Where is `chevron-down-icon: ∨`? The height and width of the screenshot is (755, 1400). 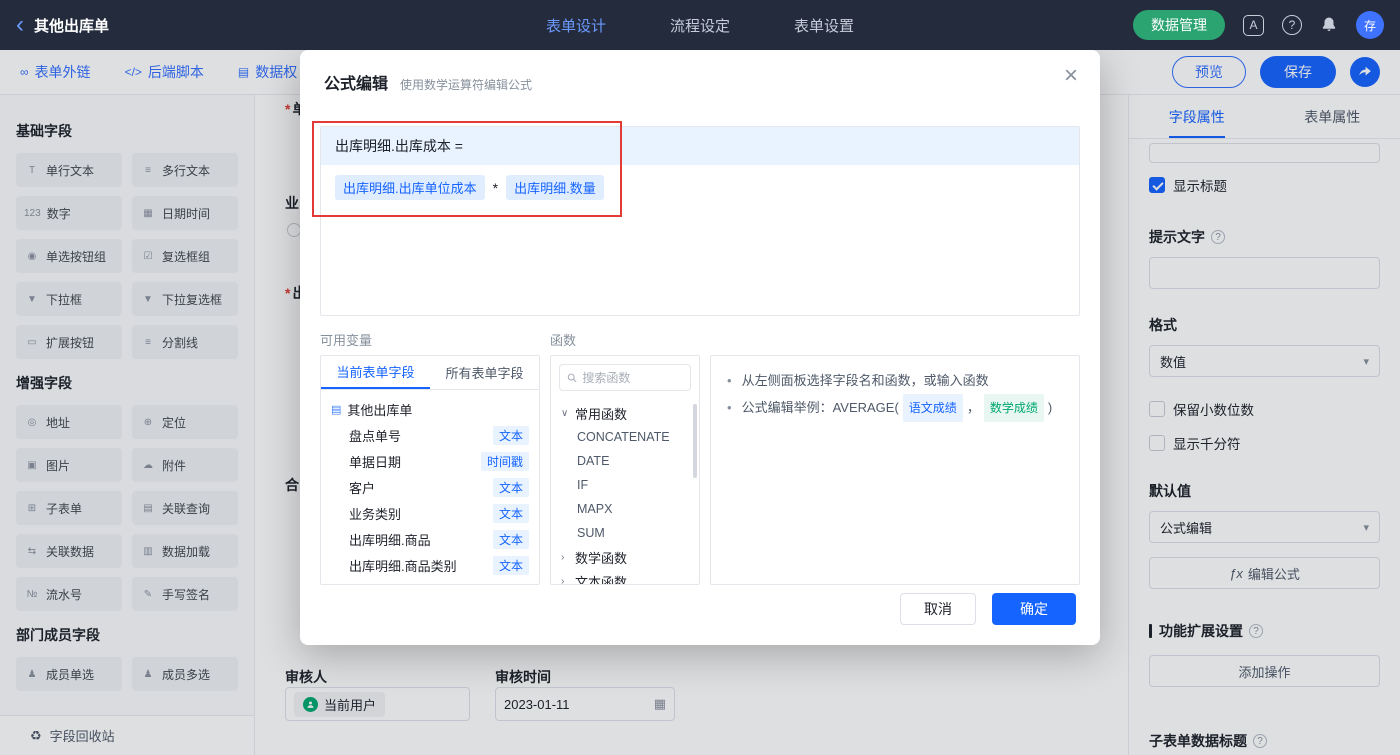 chevron-down-icon: ∨ is located at coordinates (565, 413).